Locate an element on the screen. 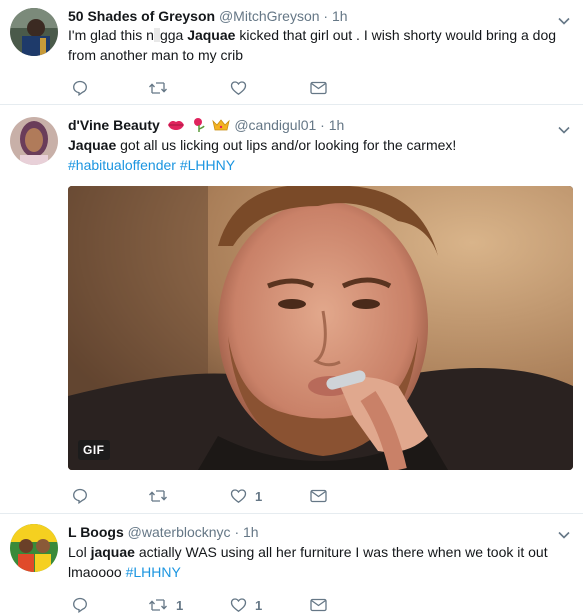 This screenshot has width=583, height=616. tweet-header: 50 Shades of Greyson @MitchGreyson · 1h is located at coordinates (208, 16).